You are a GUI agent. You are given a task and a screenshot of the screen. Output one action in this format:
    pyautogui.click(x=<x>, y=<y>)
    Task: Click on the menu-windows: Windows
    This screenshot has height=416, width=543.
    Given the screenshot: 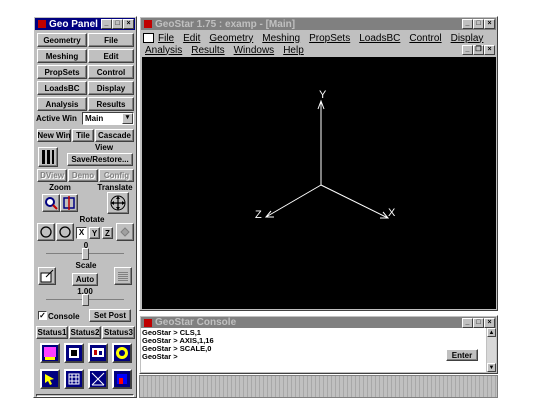 What is the action you would take?
    pyautogui.click(x=254, y=50)
    